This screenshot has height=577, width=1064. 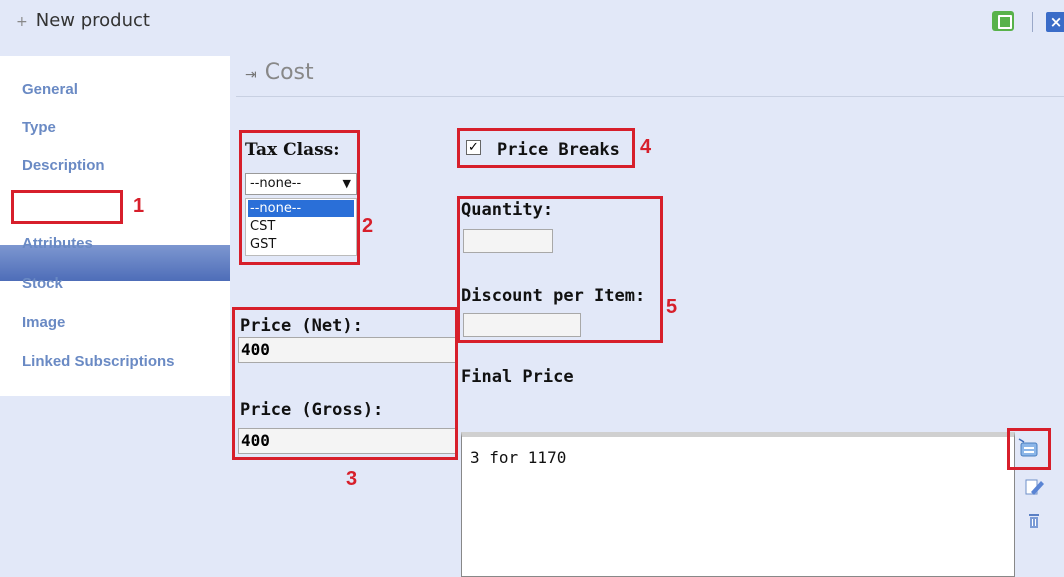 I want to click on sidebar-item-stock: Stock, so click(x=42, y=283).